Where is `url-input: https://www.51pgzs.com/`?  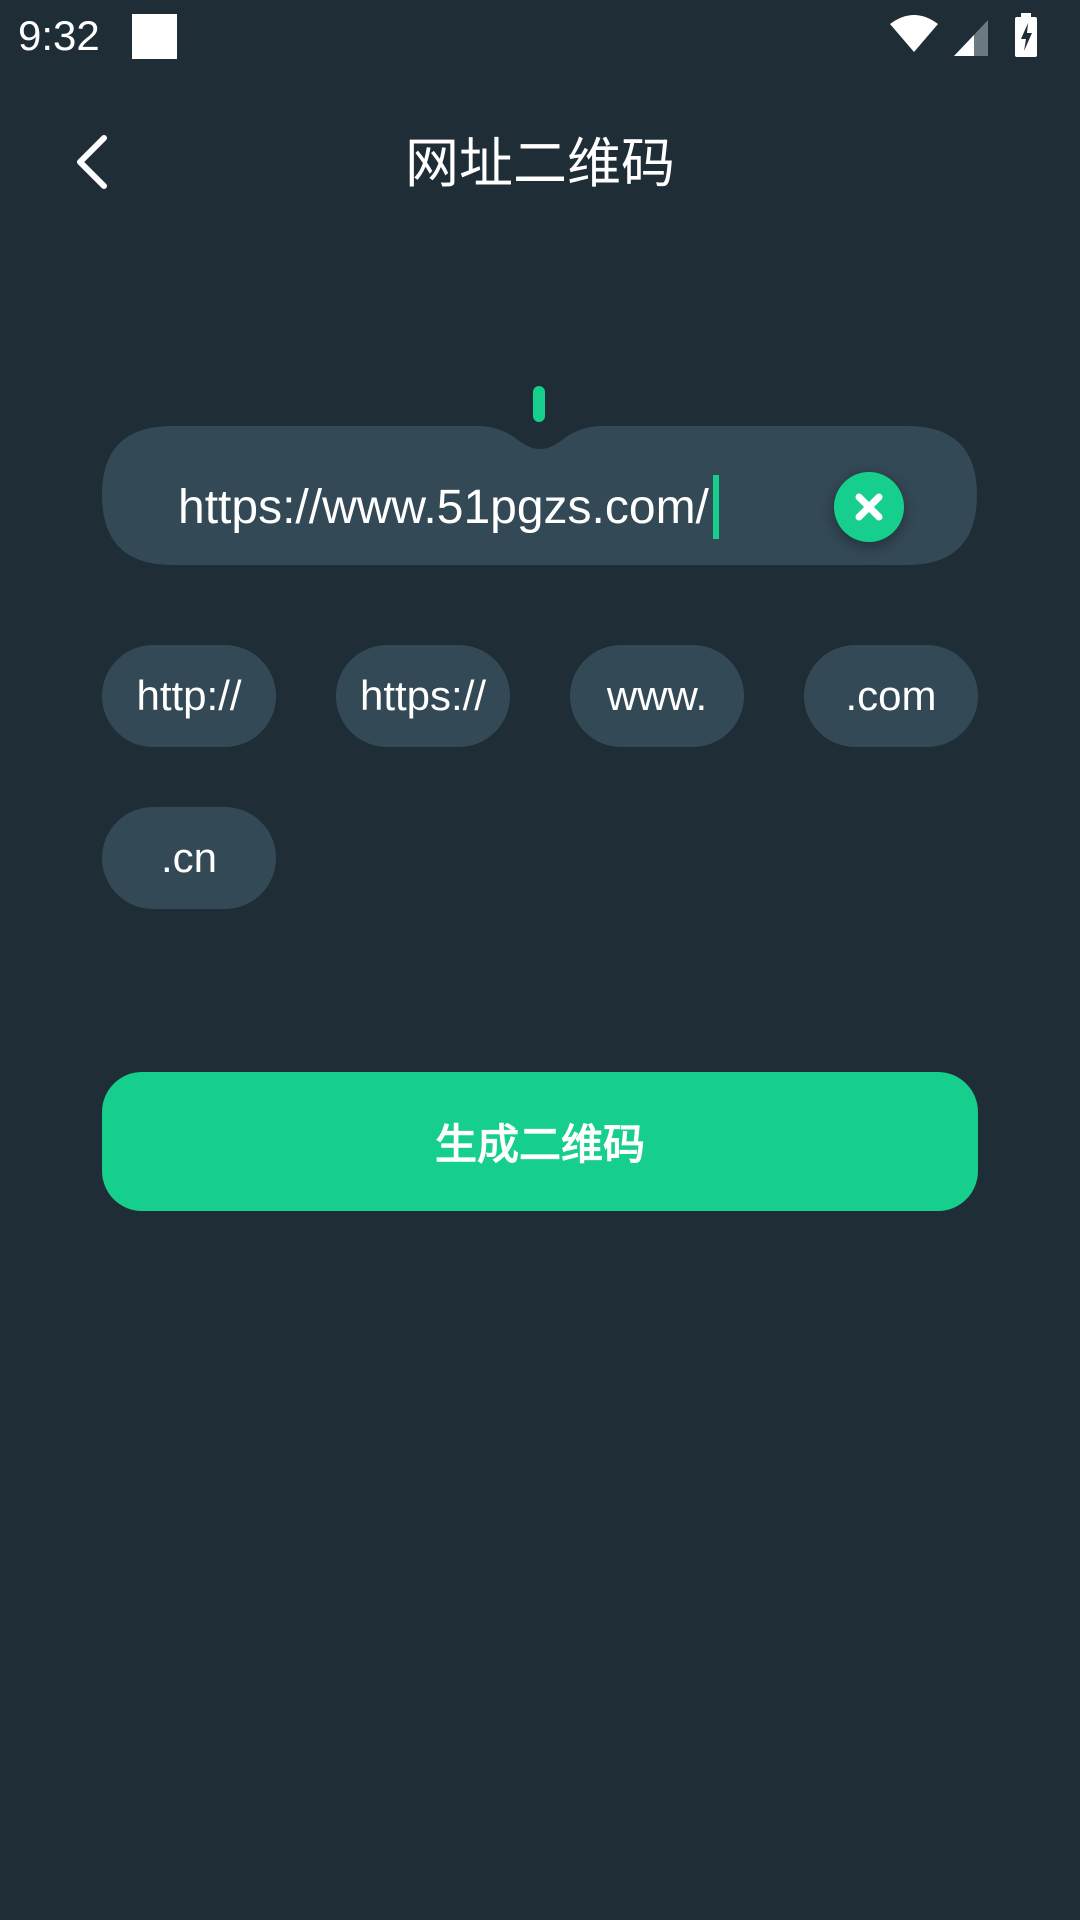 url-input: https://www.51pgzs.com/ is located at coordinates (448, 507).